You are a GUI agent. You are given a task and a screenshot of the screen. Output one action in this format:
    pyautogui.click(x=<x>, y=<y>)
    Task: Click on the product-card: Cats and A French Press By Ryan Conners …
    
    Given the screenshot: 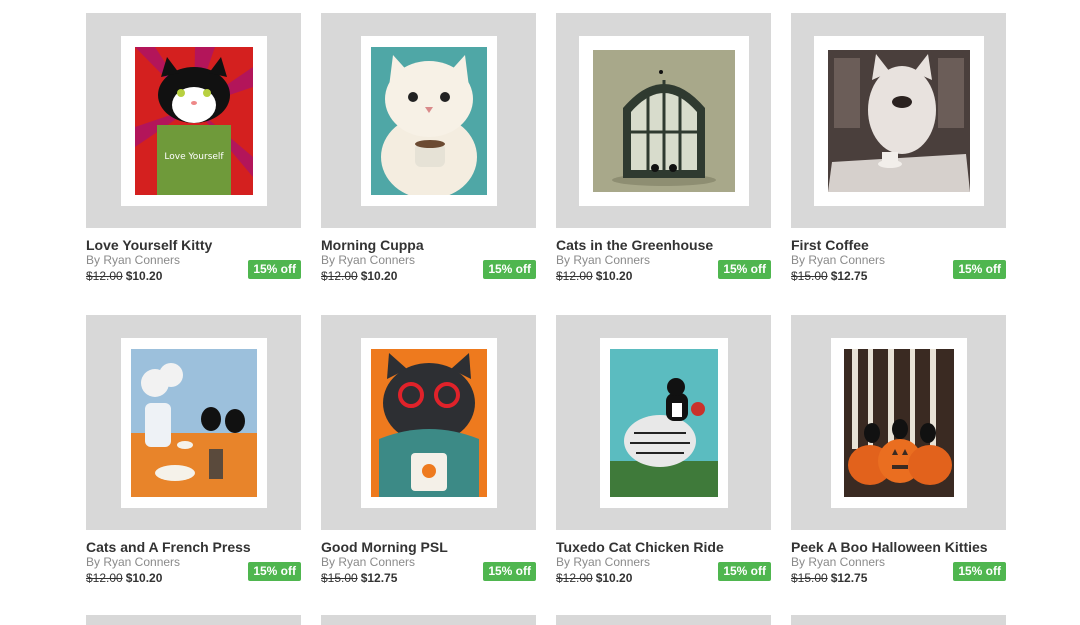 What is the action you would take?
    pyautogui.click(x=193, y=466)
    